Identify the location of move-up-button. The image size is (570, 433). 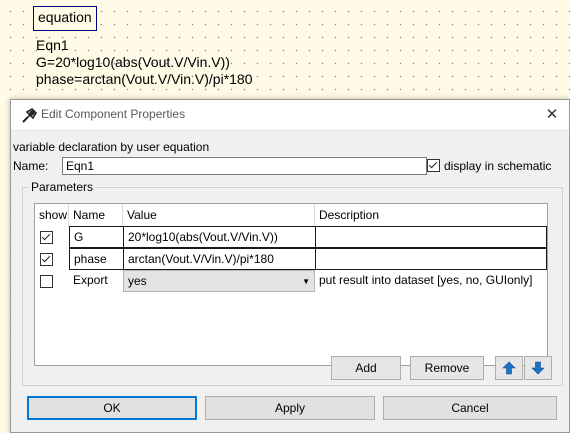
(509, 368).